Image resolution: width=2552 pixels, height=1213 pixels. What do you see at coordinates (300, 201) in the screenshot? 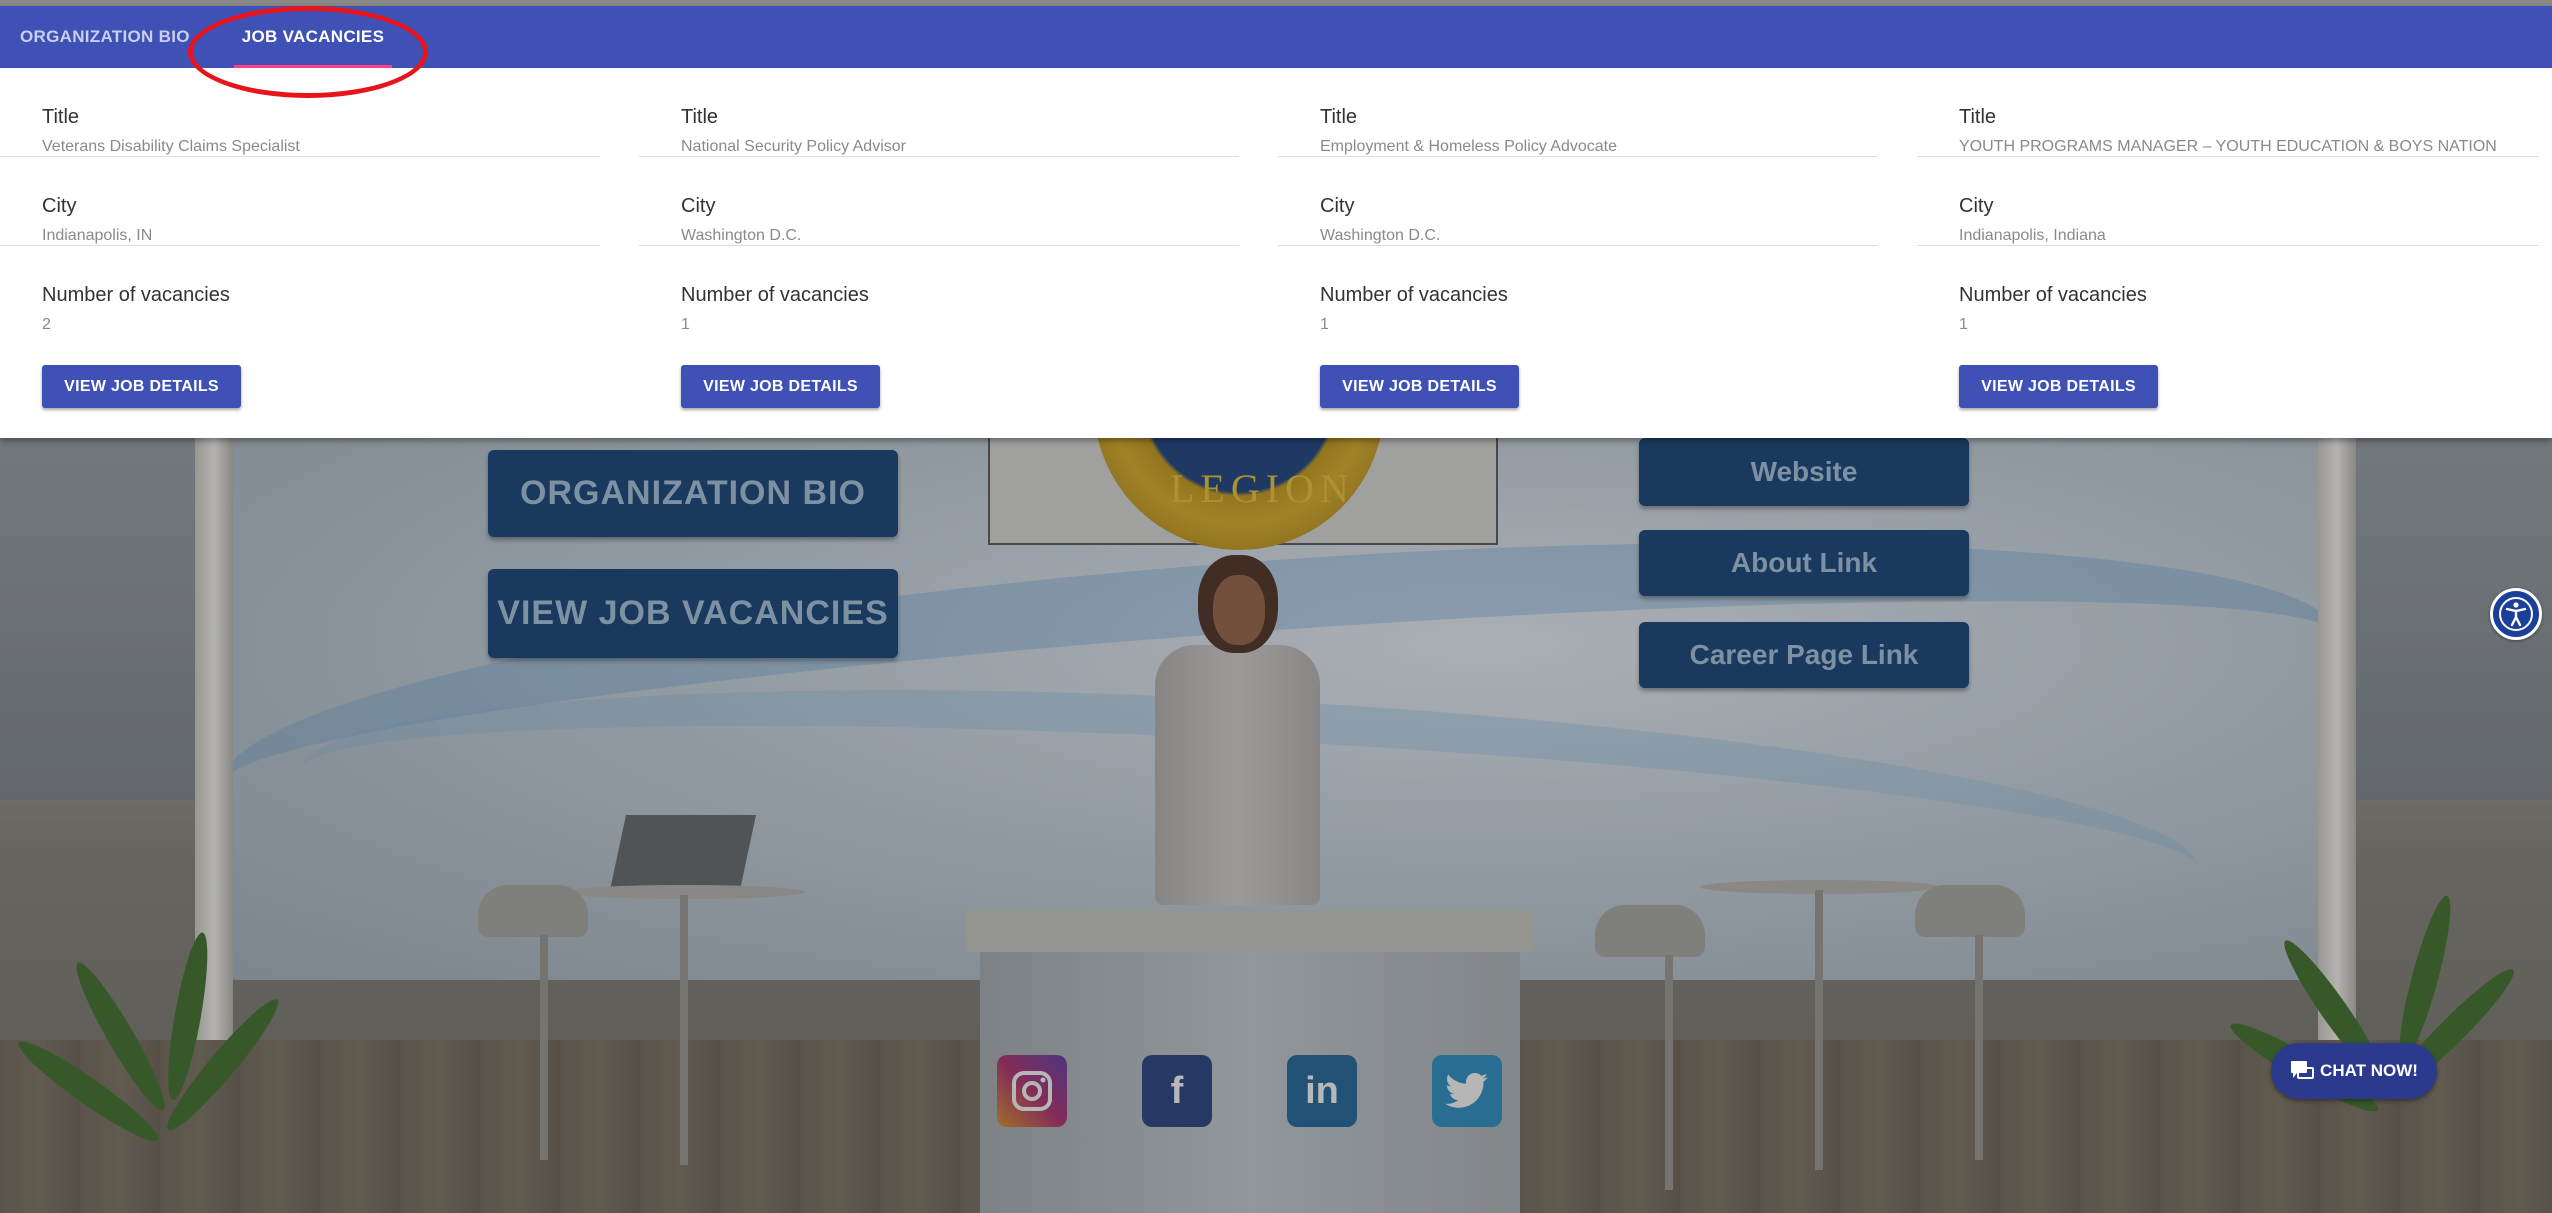
I see `job-city-row: City Indianapolis, IN` at bounding box center [300, 201].